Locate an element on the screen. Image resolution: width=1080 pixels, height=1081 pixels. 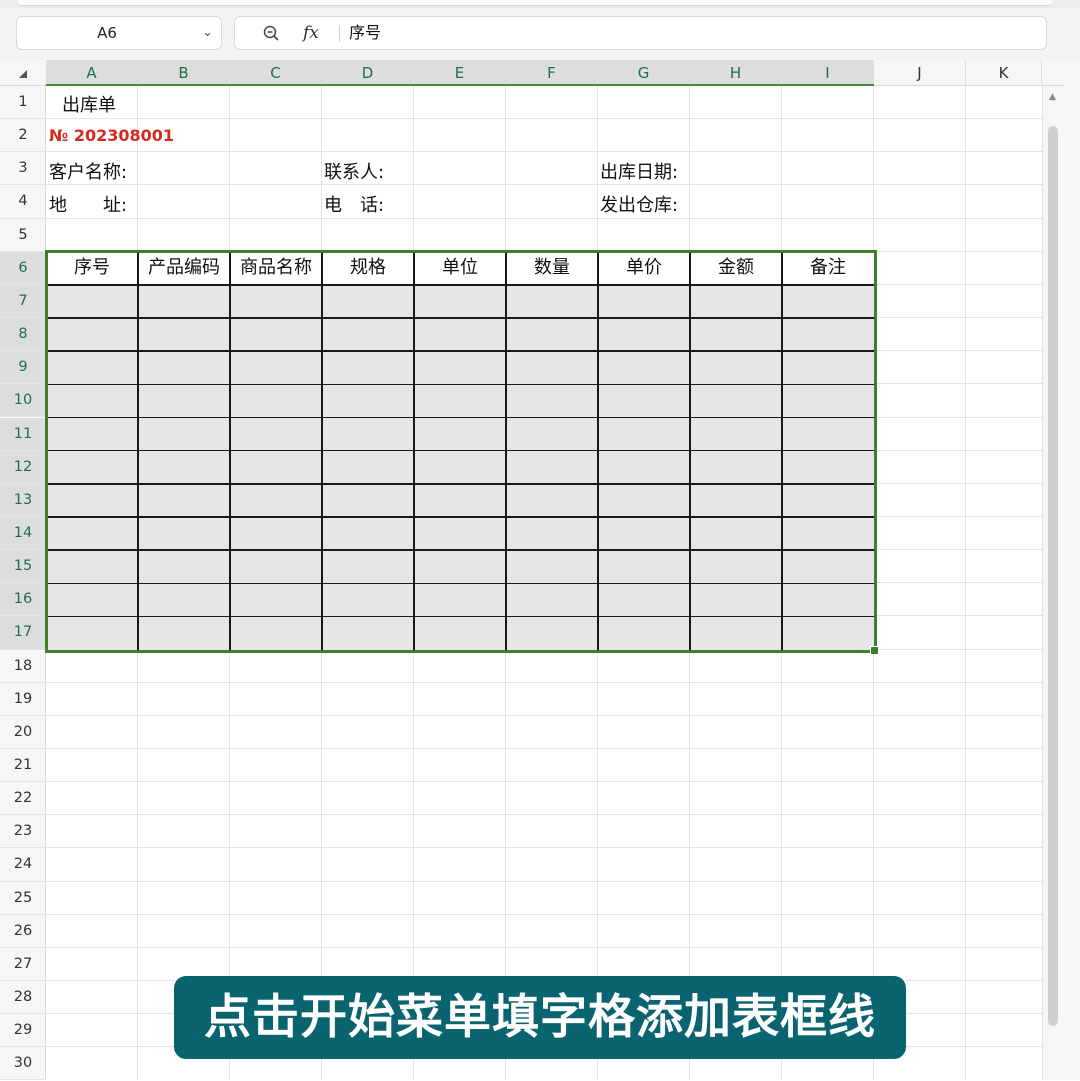
row-header-14: 14 is located at coordinates (23, 533).